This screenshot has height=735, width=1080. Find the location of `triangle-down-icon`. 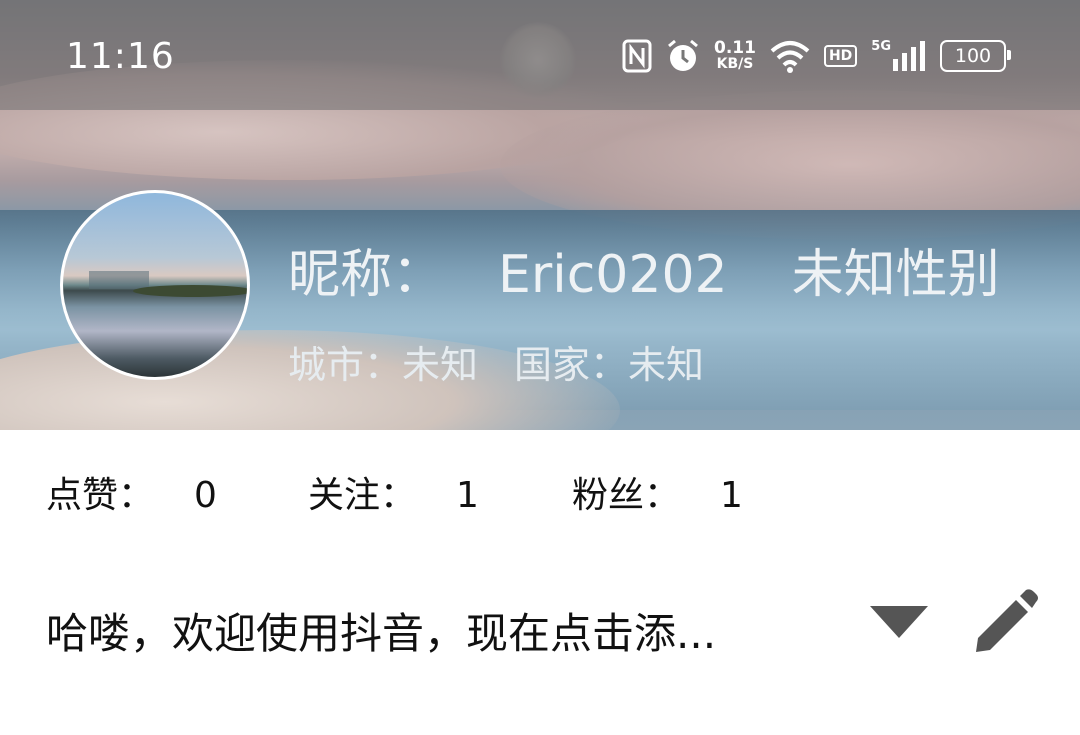

triangle-down-icon is located at coordinates (899, 622).